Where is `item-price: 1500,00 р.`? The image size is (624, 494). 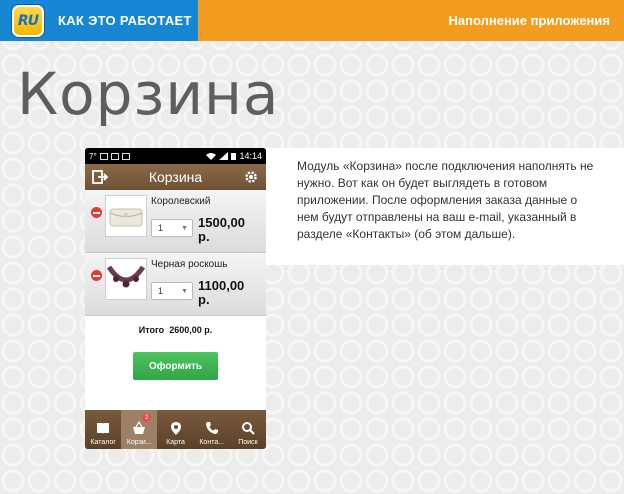 item-price: 1500,00 р. is located at coordinates (221, 229).